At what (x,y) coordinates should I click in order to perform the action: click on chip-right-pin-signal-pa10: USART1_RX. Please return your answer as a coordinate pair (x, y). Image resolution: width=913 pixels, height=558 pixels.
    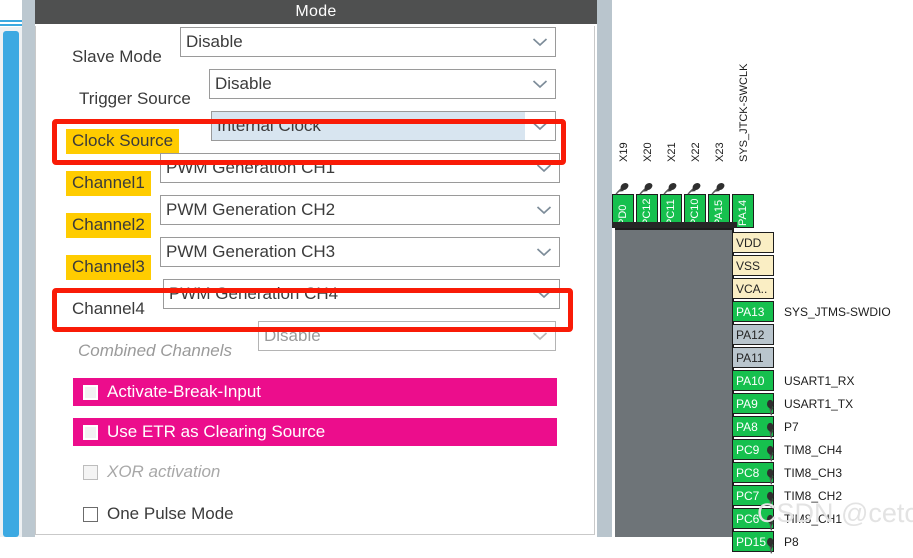
    Looking at the image, I should click on (819, 380).